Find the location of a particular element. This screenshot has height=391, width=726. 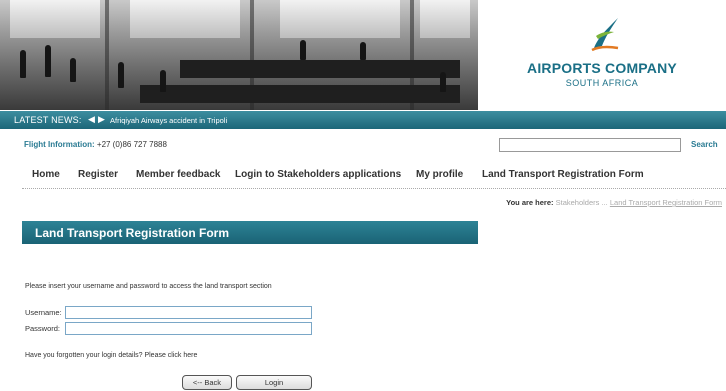

news-label: LATEST NEWS: is located at coordinates (48, 120).